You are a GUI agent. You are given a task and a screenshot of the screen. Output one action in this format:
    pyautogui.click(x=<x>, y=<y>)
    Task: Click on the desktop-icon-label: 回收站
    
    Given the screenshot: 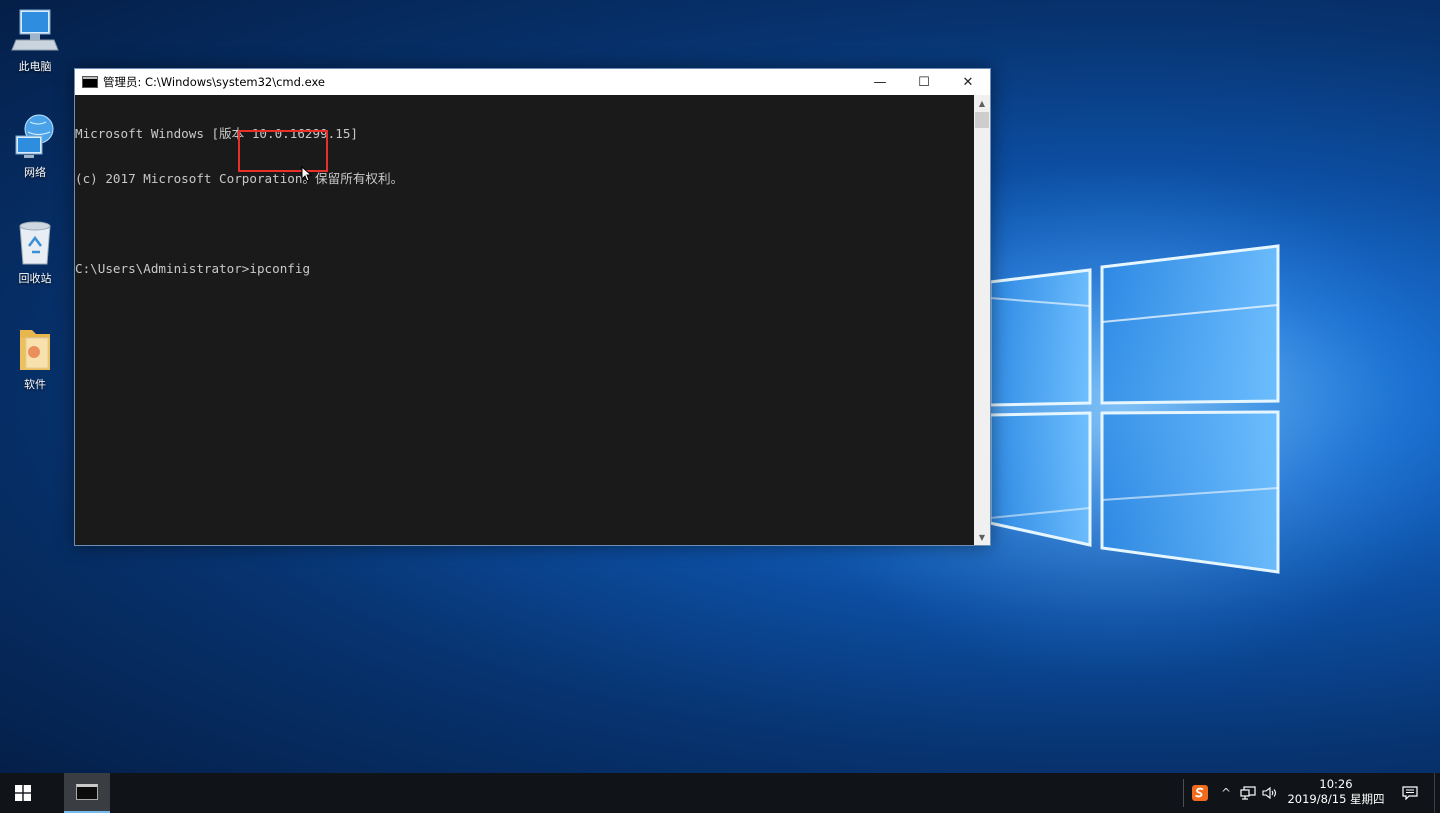 What is the action you would take?
    pyautogui.click(x=35, y=278)
    